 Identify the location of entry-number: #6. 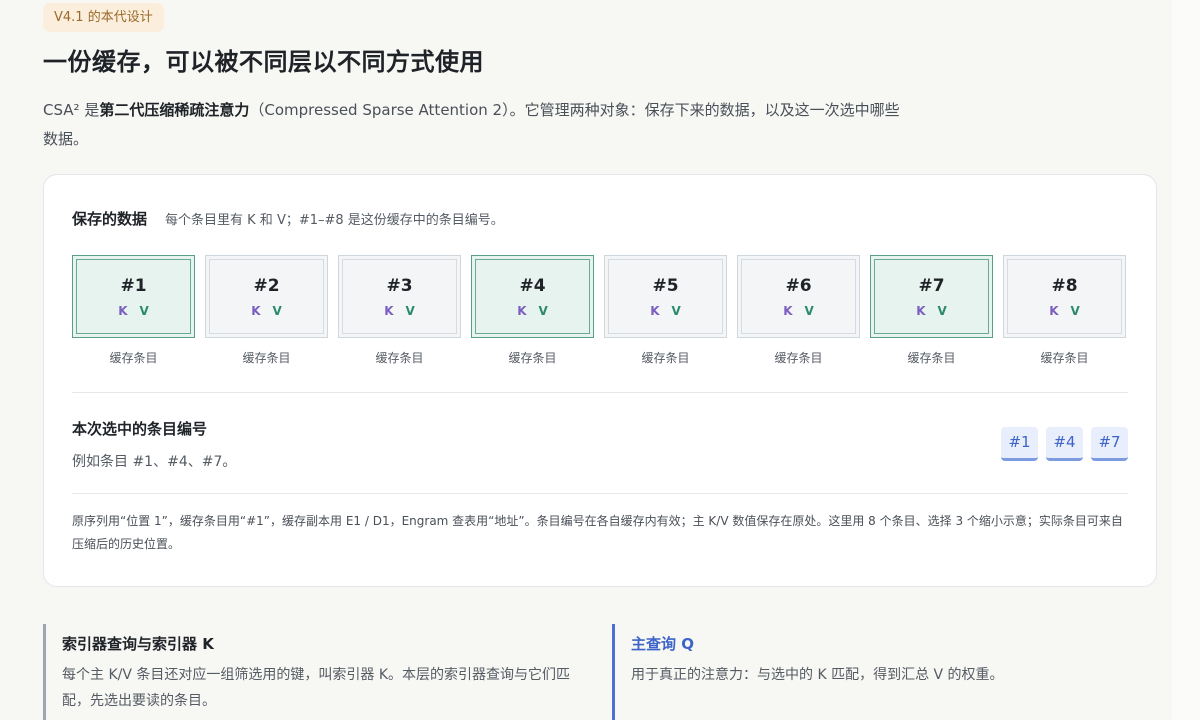
(798, 285).